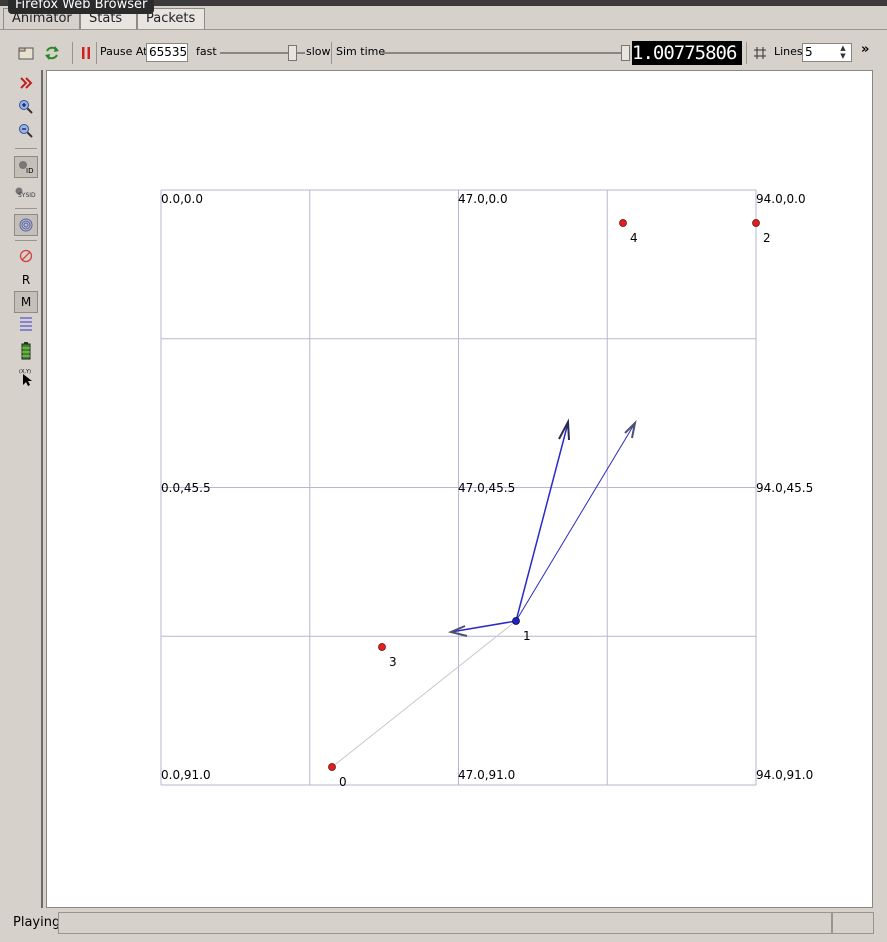  What do you see at coordinates (186, 775) in the screenshot?
I see `coord-label-bottom-left: 0.0,91.0` at bounding box center [186, 775].